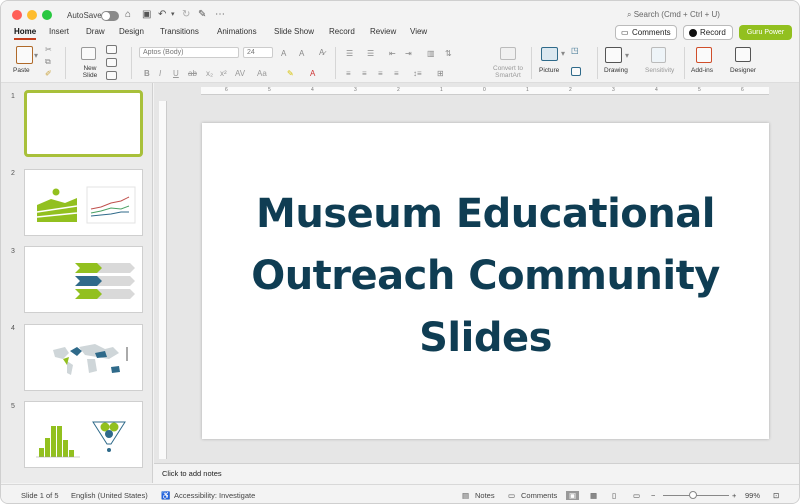 The width and height of the screenshot is (800, 504). What do you see at coordinates (627, 55) in the screenshot?
I see `drawing-dropdown-icon: ▾` at bounding box center [627, 55].